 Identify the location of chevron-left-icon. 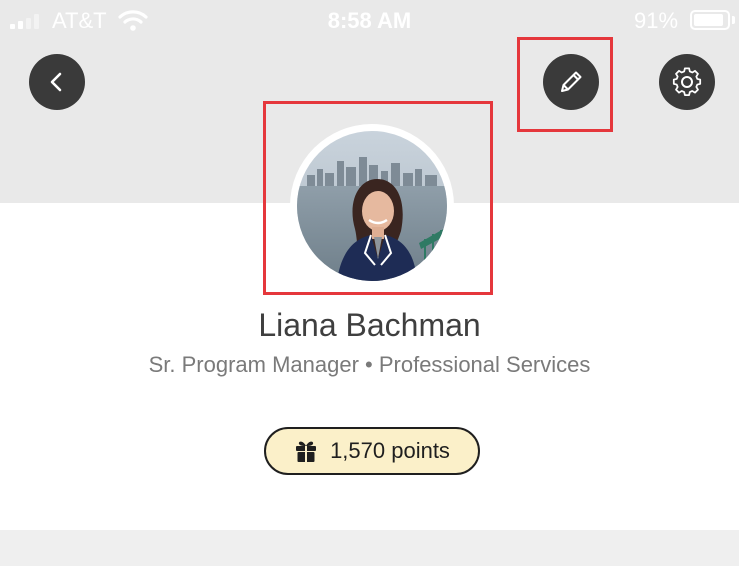
(56, 82).